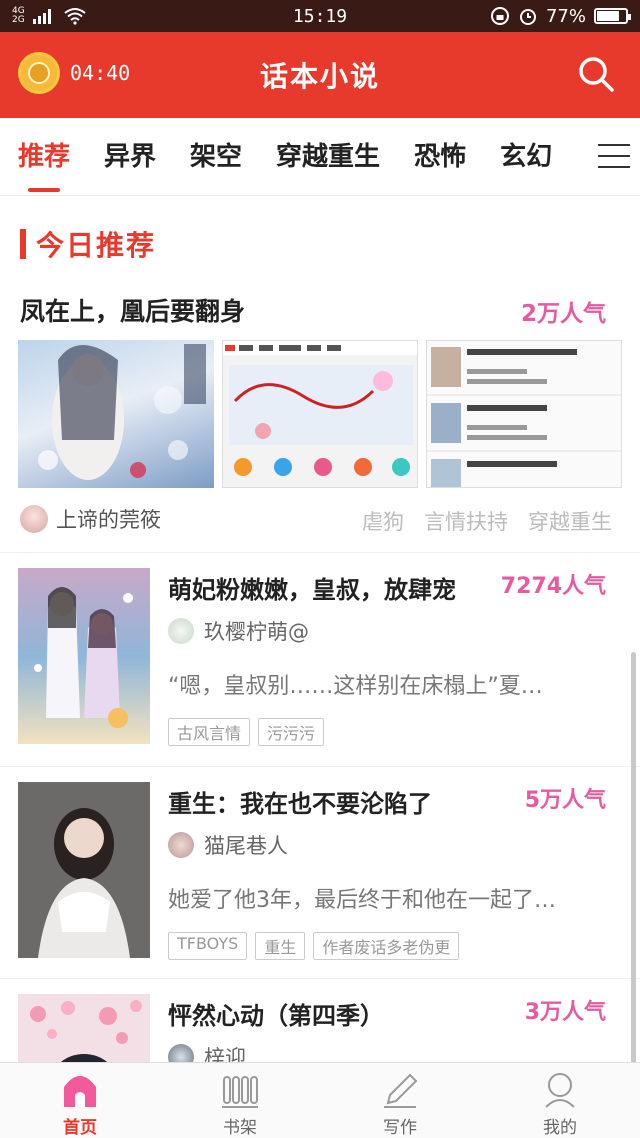  Describe the element at coordinates (130, 157) in the screenshot. I see `tab-otherworld: 异界` at that location.